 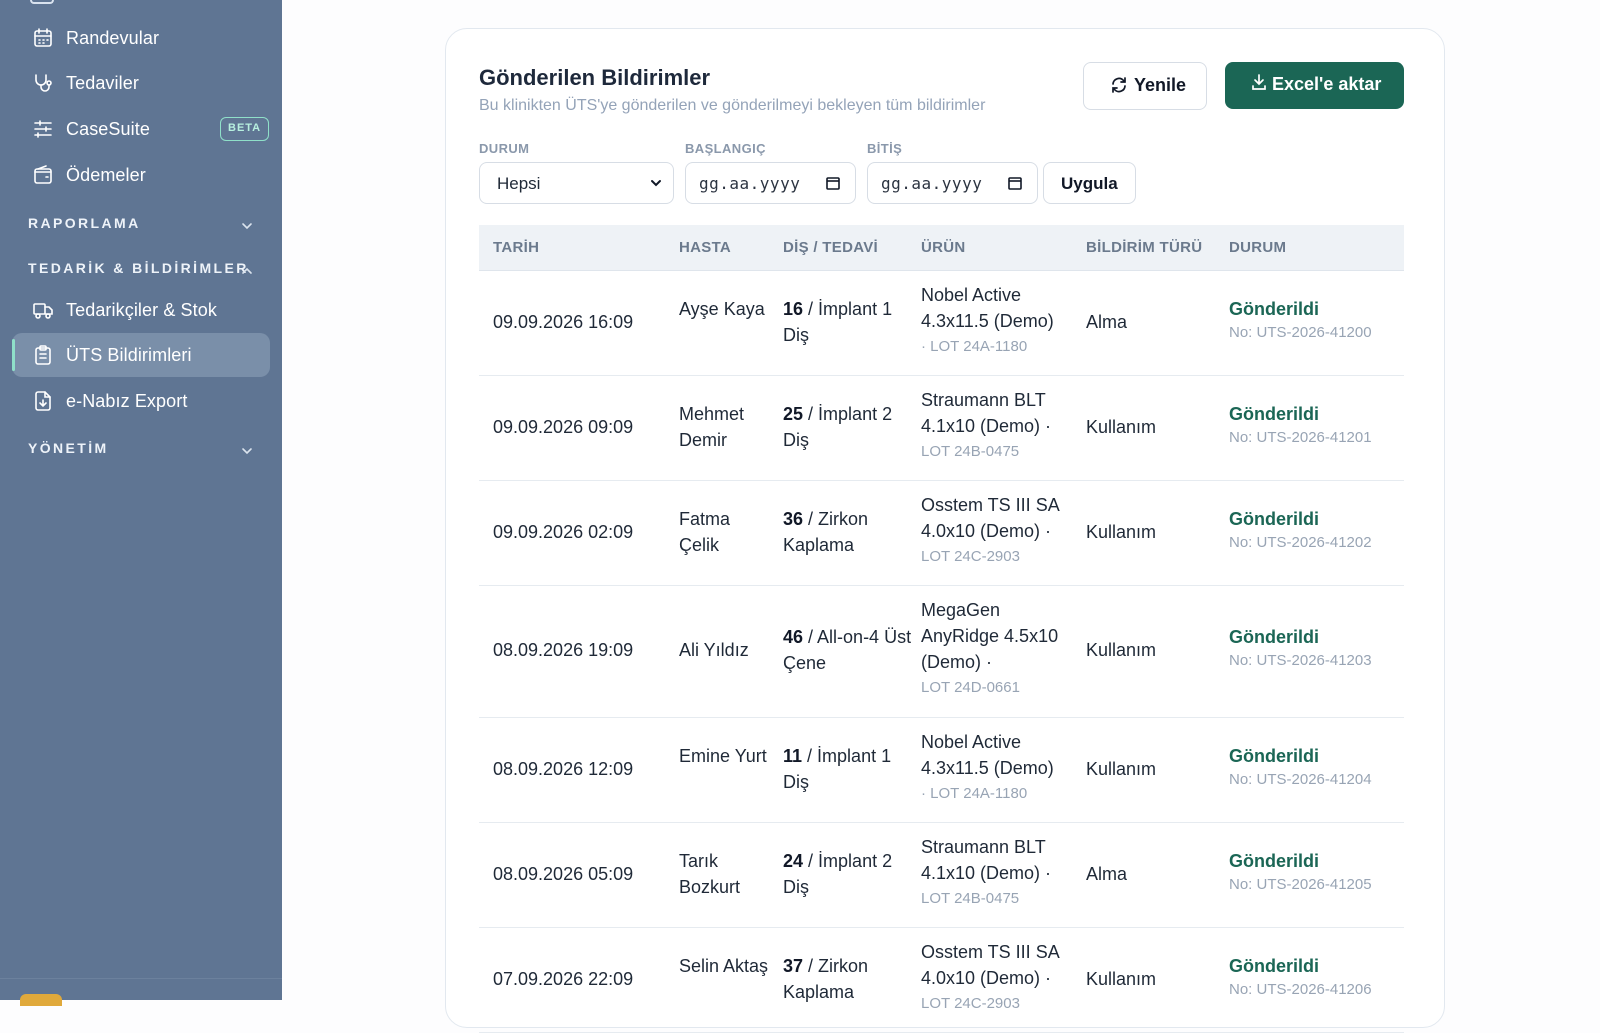 What do you see at coordinates (710, 874) in the screenshot?
I see `row-patient: Tarık Bozkurt` at bounding box center [710, 874].